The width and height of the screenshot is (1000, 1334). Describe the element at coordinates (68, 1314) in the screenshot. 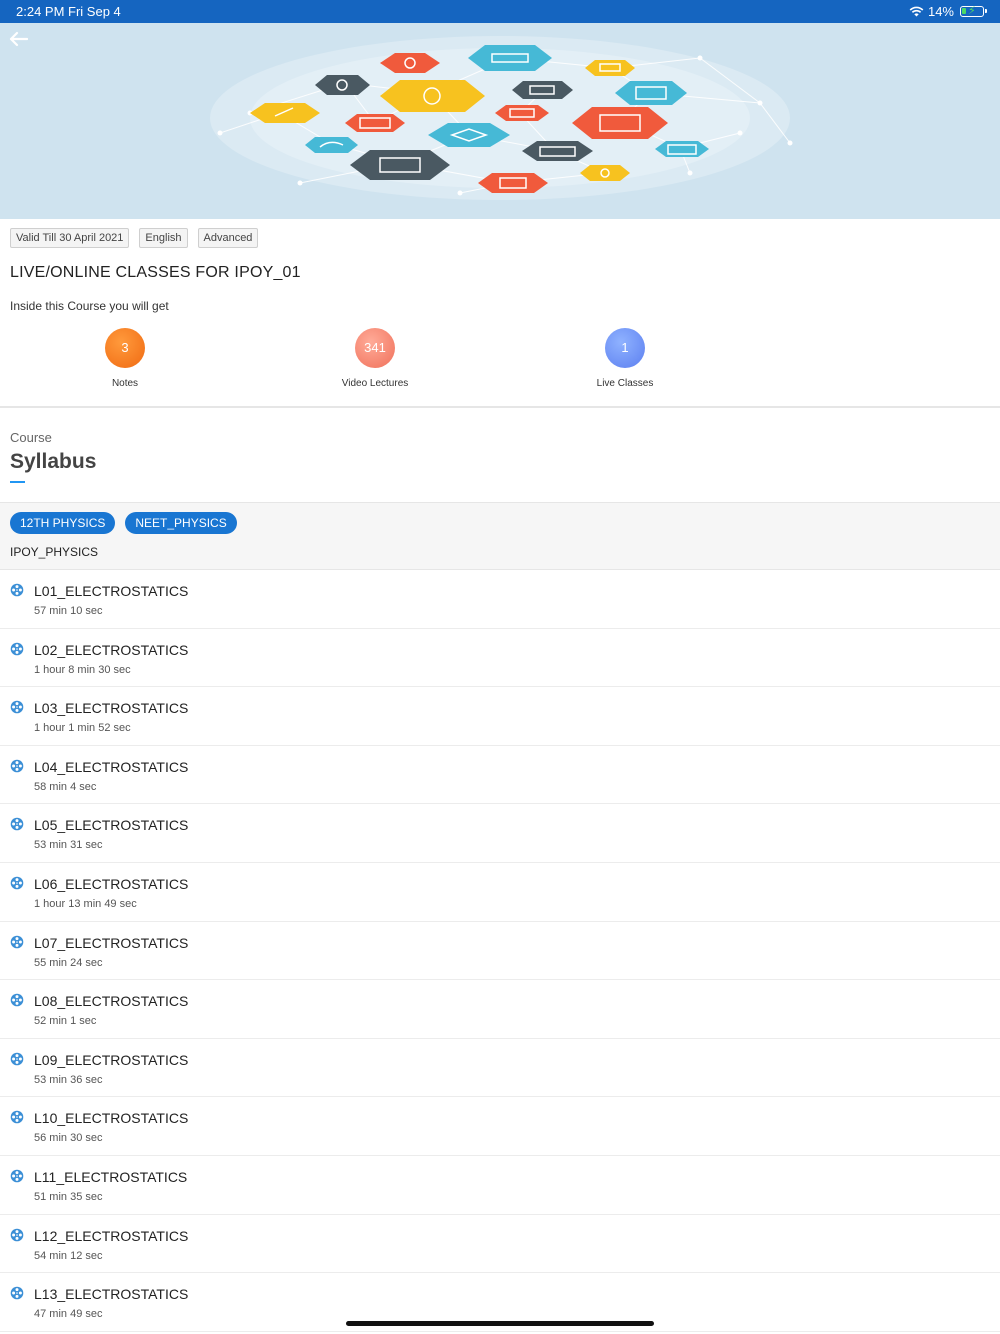

I see `lesson-duration: 47 min 49 sec` at that location.